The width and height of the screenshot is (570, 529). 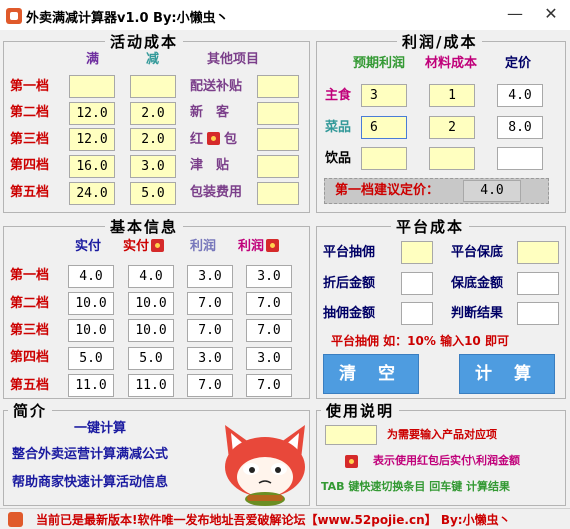 What do you see at coordinates (30, 410) in the screenshot?
I see `intro-title: 简介` at bounding box center [30, 410].